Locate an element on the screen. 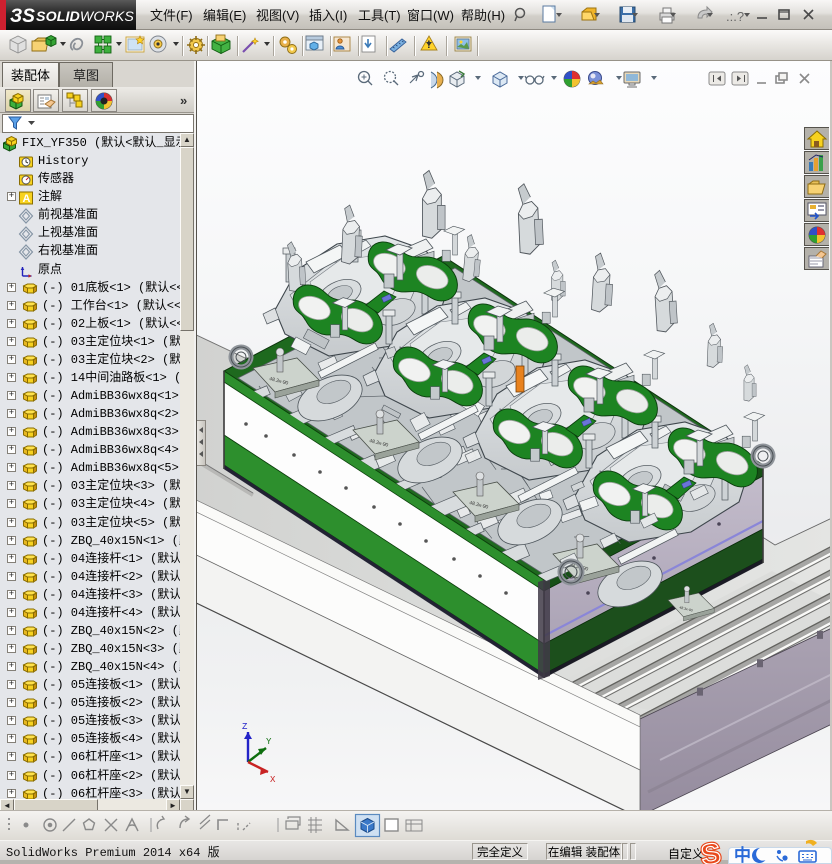  svg-text: SOLIDWORKS is located at coordinates (85, 17).